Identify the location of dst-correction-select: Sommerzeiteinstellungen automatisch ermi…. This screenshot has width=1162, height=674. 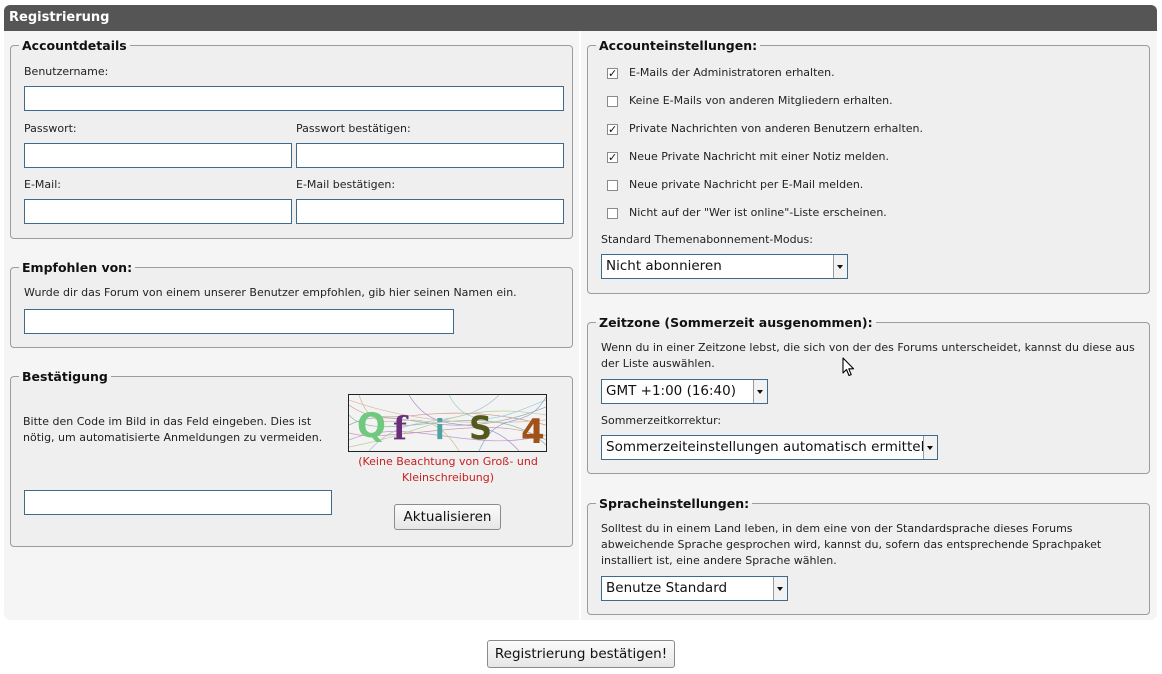
(769, 447).